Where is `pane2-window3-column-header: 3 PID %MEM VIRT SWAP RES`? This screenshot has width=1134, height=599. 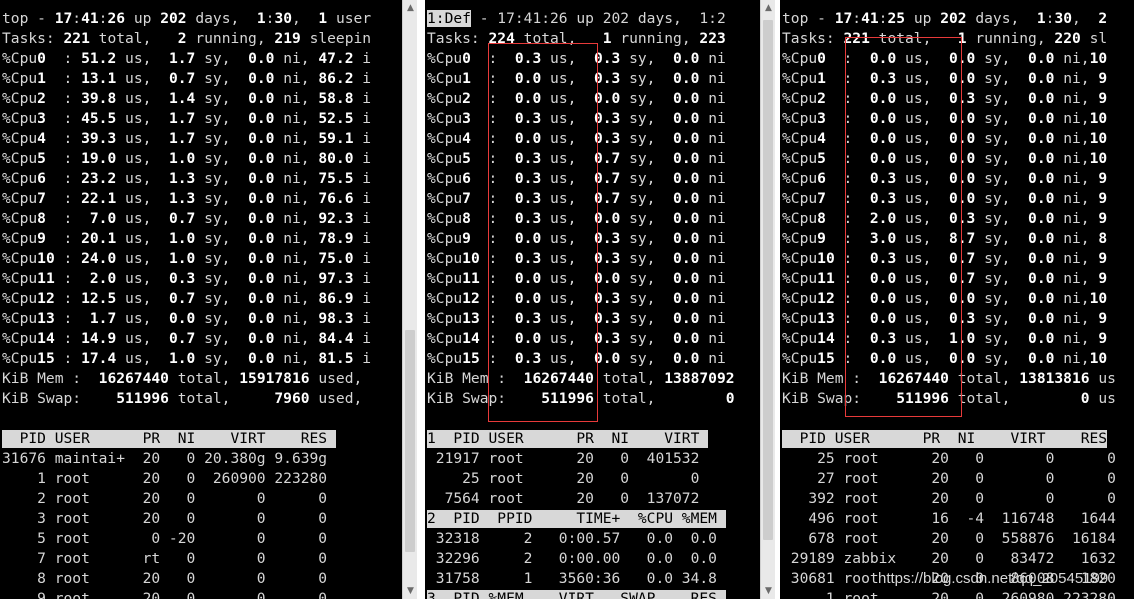 pane2-window3-column-header: 3 PID %MEM VIRT SWAP RES is located at coordinates (576, 594).